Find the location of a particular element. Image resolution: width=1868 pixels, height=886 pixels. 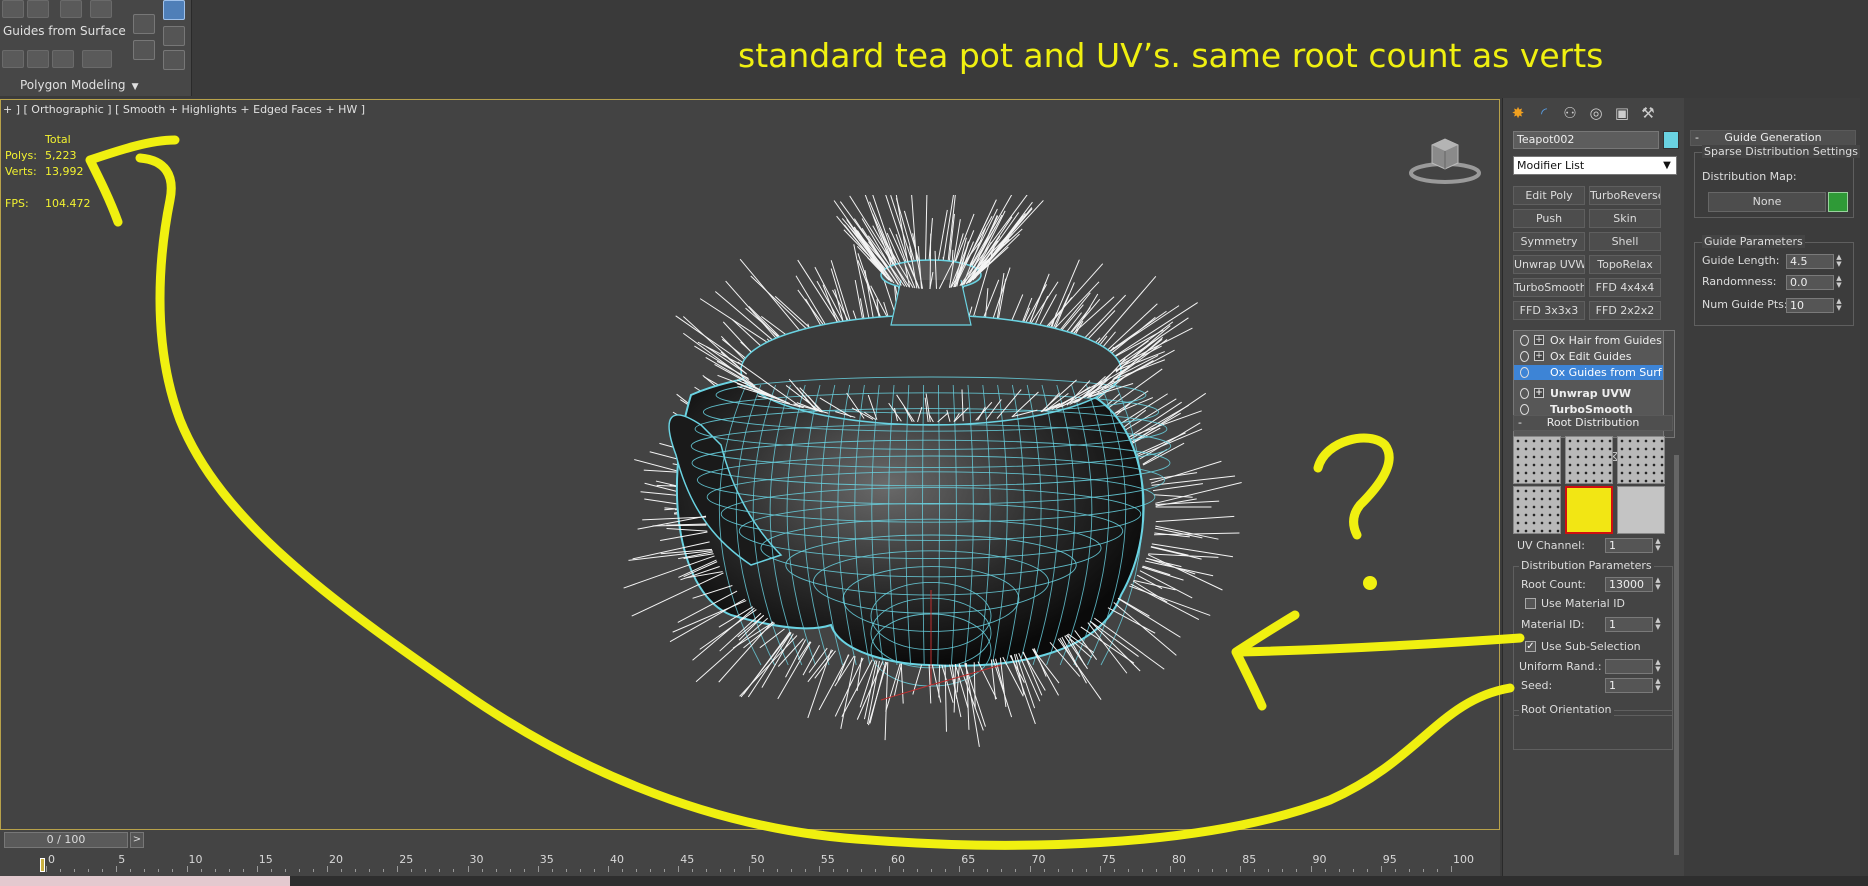

distribution-thumb-map is located at coordinates (1641, 510).